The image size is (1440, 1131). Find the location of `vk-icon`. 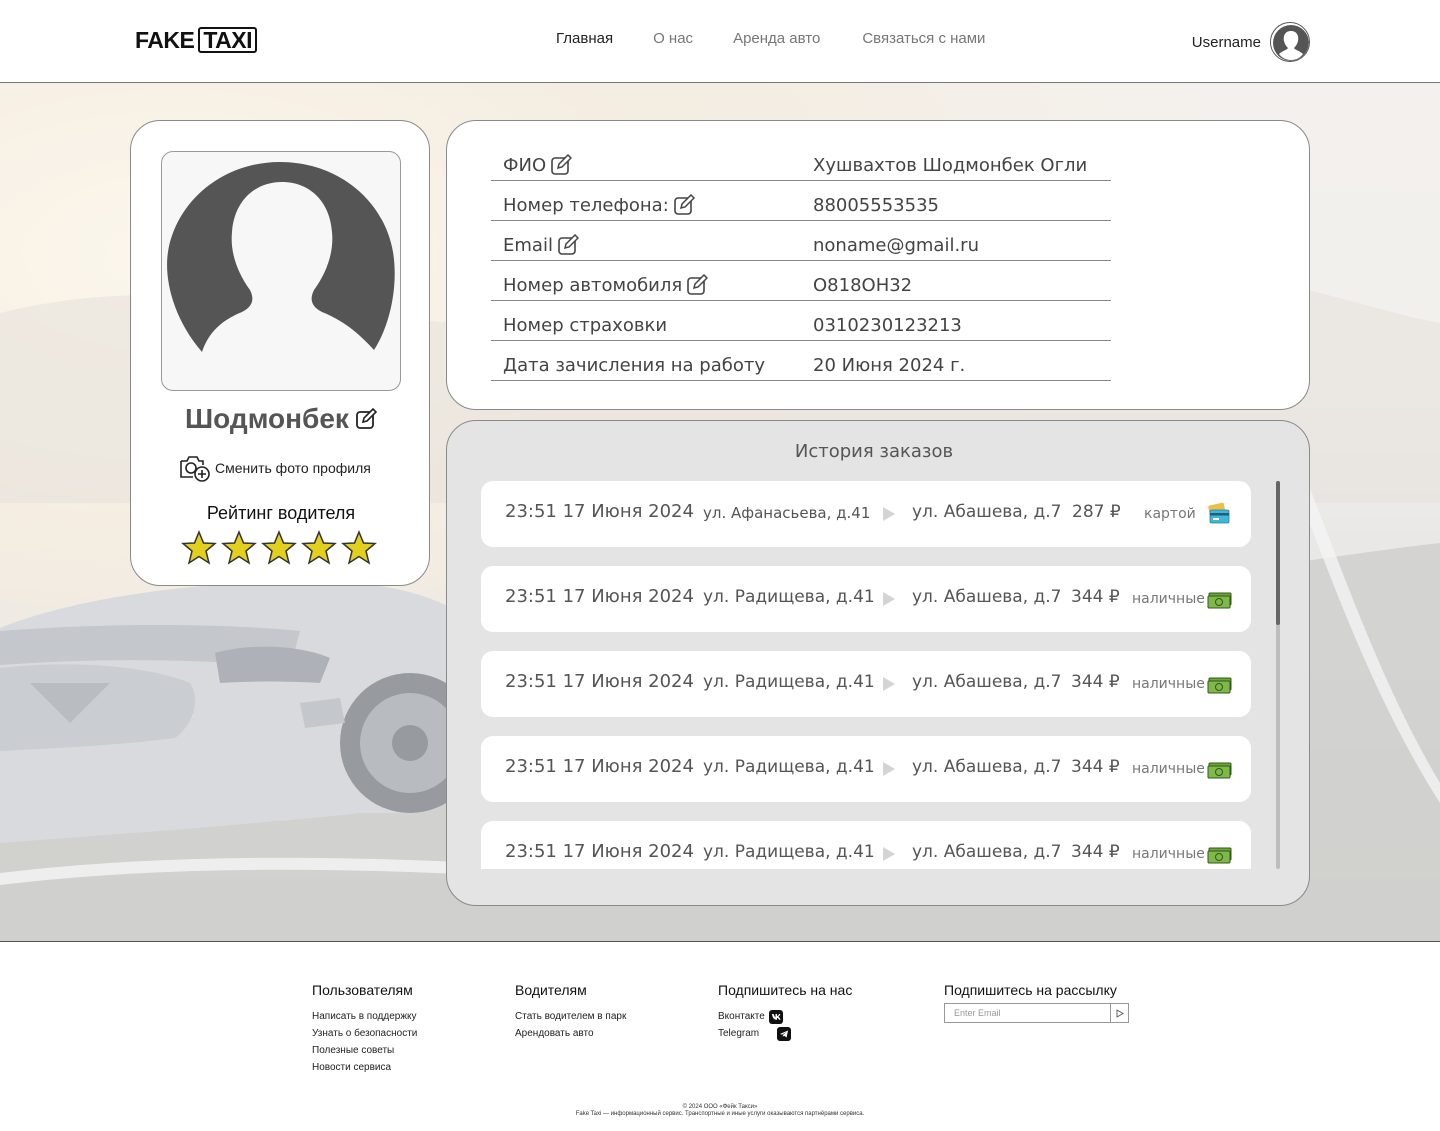

vk-icon is located at coordinates (775, 1016).